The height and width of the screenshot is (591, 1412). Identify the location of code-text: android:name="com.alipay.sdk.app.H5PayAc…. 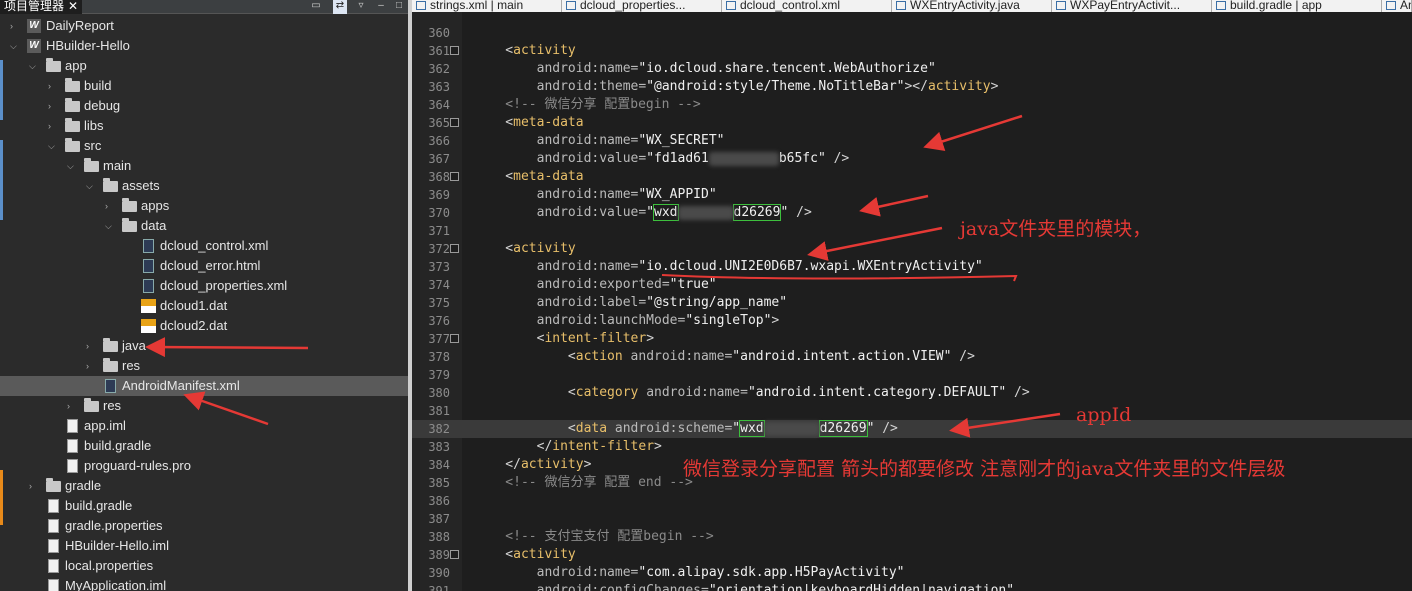
(689, 573).